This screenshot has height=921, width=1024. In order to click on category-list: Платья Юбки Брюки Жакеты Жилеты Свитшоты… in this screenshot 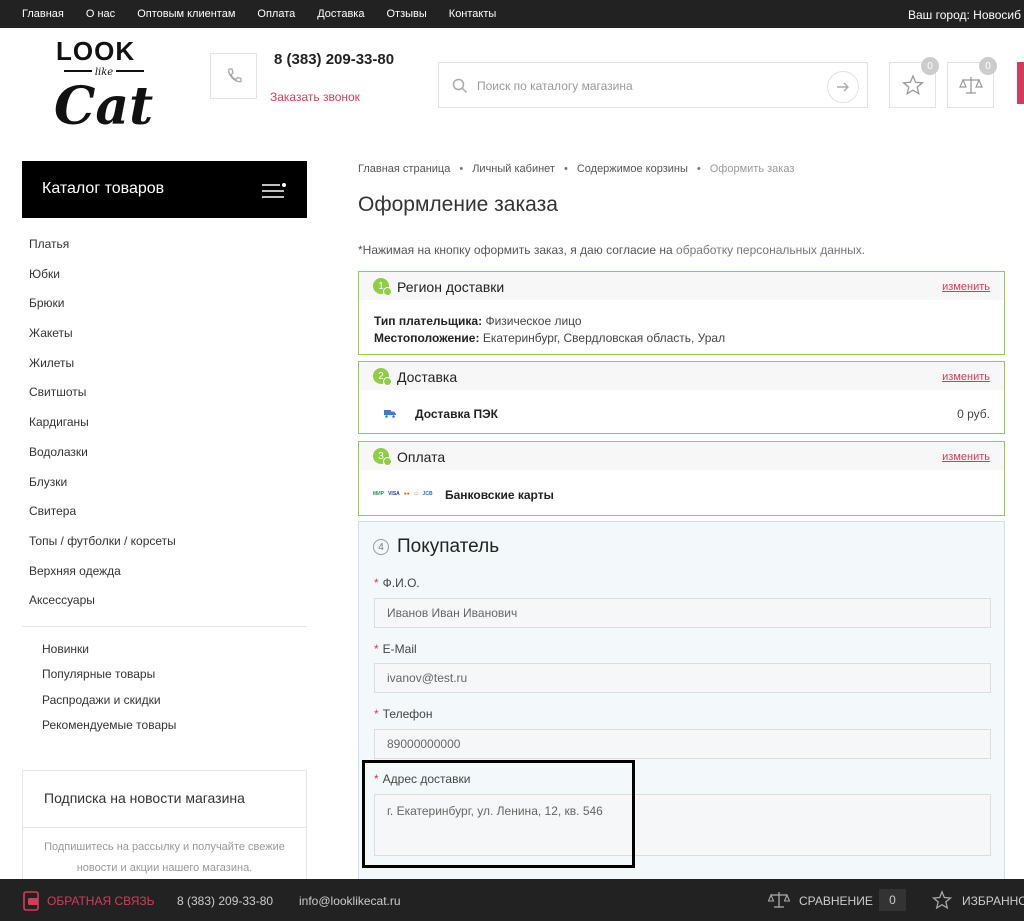, I will do `click(102, 424)`.